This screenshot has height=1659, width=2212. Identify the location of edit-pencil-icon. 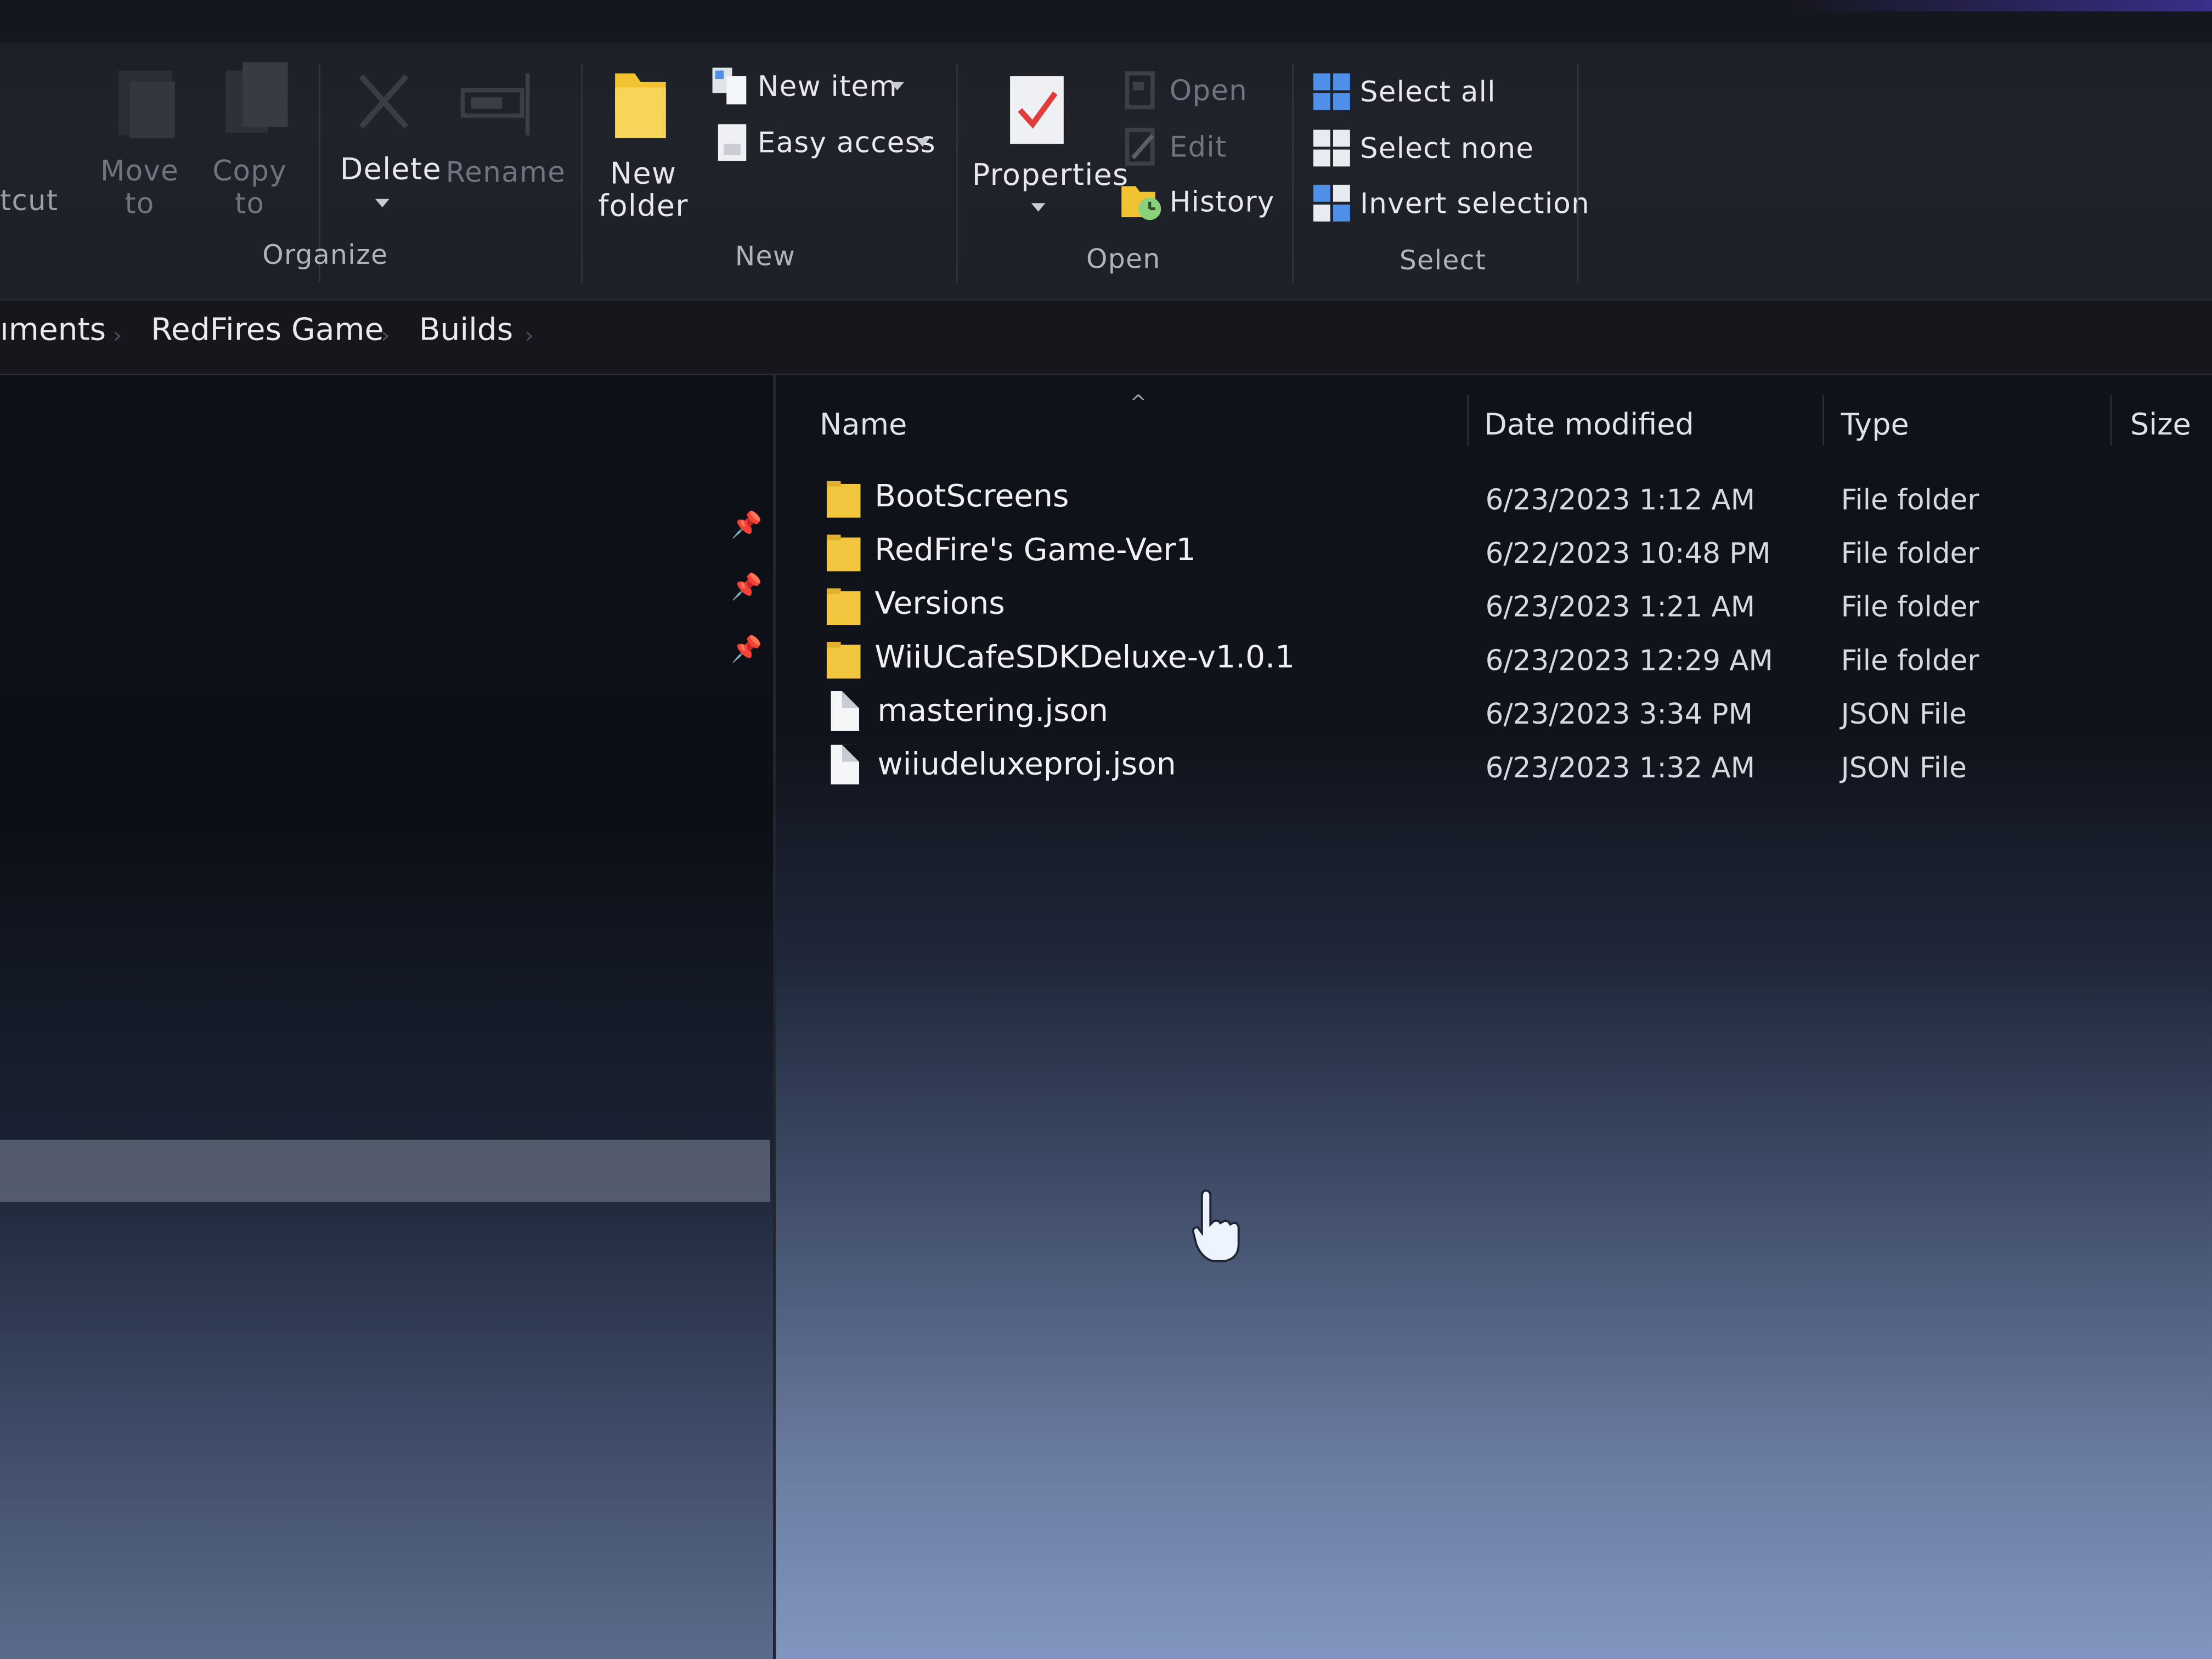
(1140, 146).